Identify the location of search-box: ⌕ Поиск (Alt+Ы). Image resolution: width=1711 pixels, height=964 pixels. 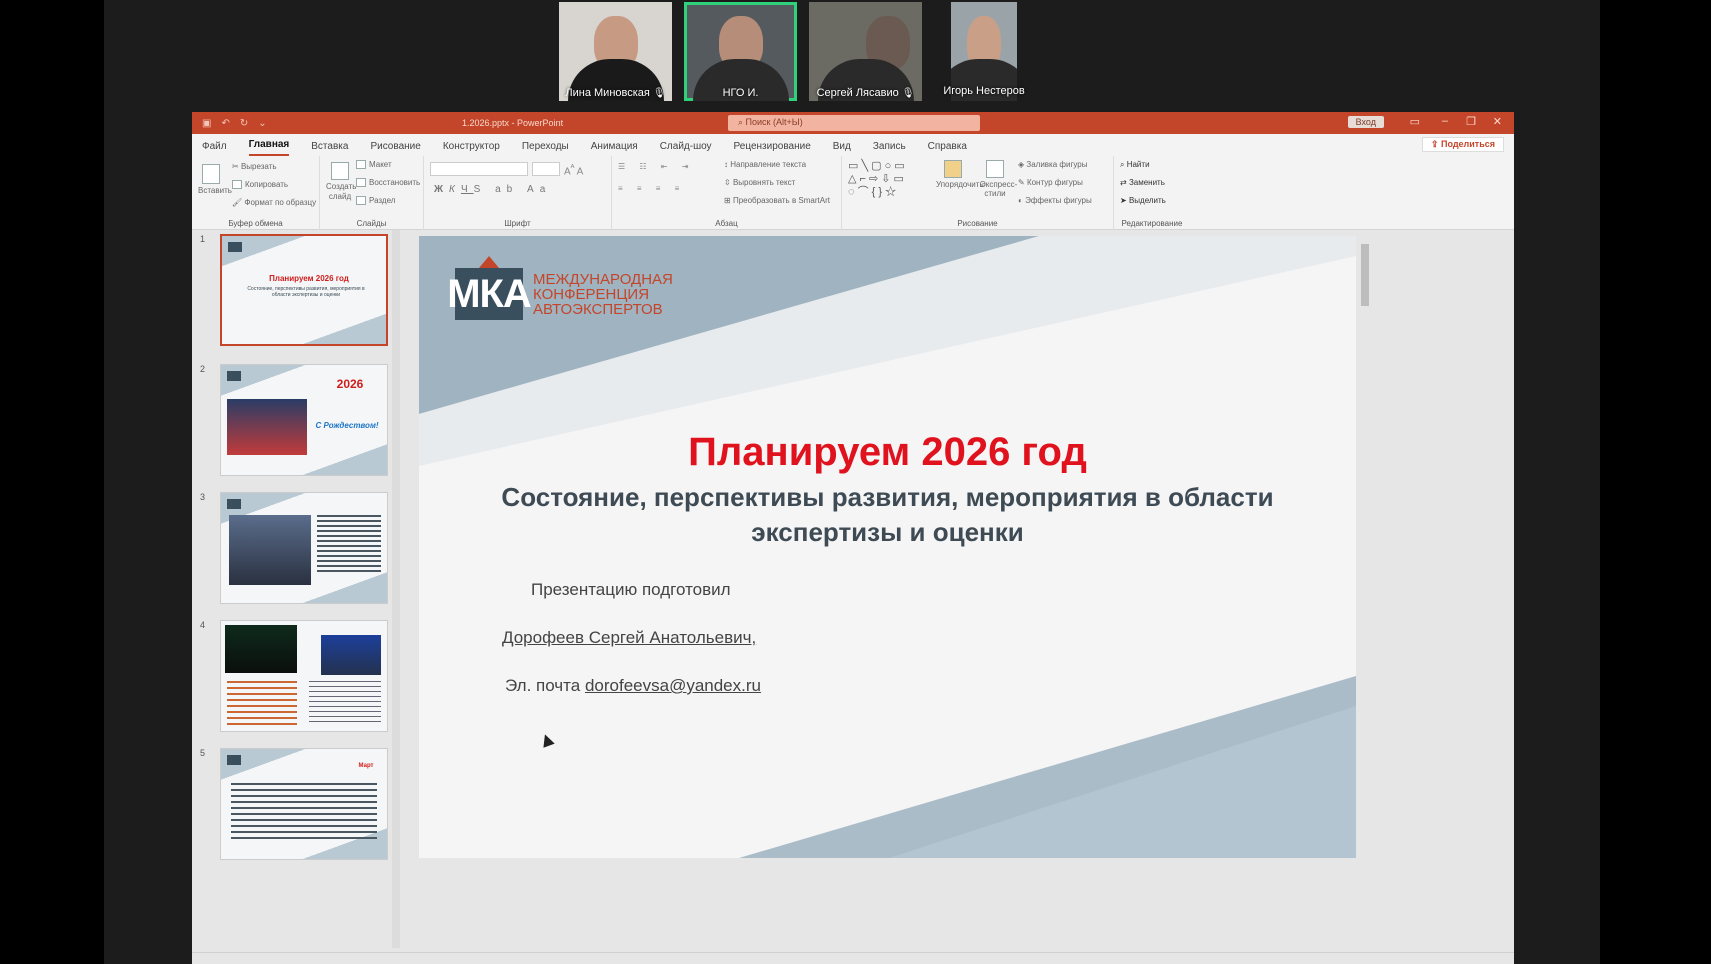
(854, 123).